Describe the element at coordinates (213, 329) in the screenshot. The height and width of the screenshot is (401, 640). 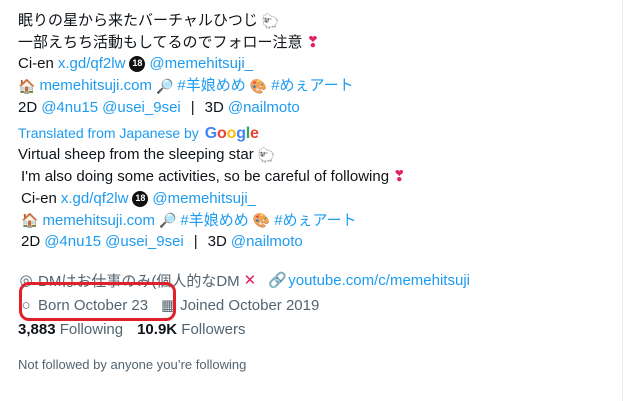
I see `followers-label: Followers` at that location.